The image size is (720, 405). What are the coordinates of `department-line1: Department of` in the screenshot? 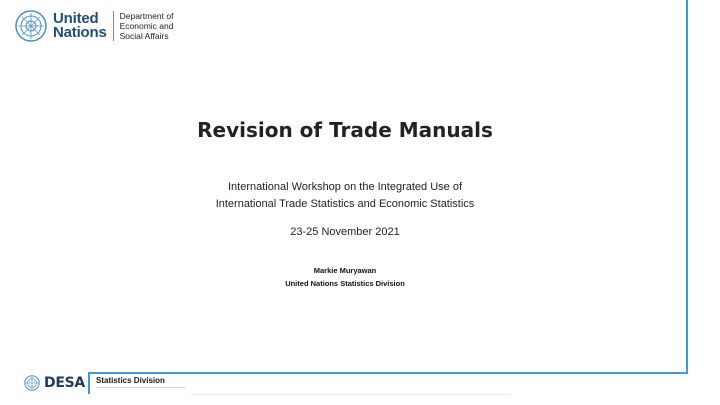 It's located at (146, 16).